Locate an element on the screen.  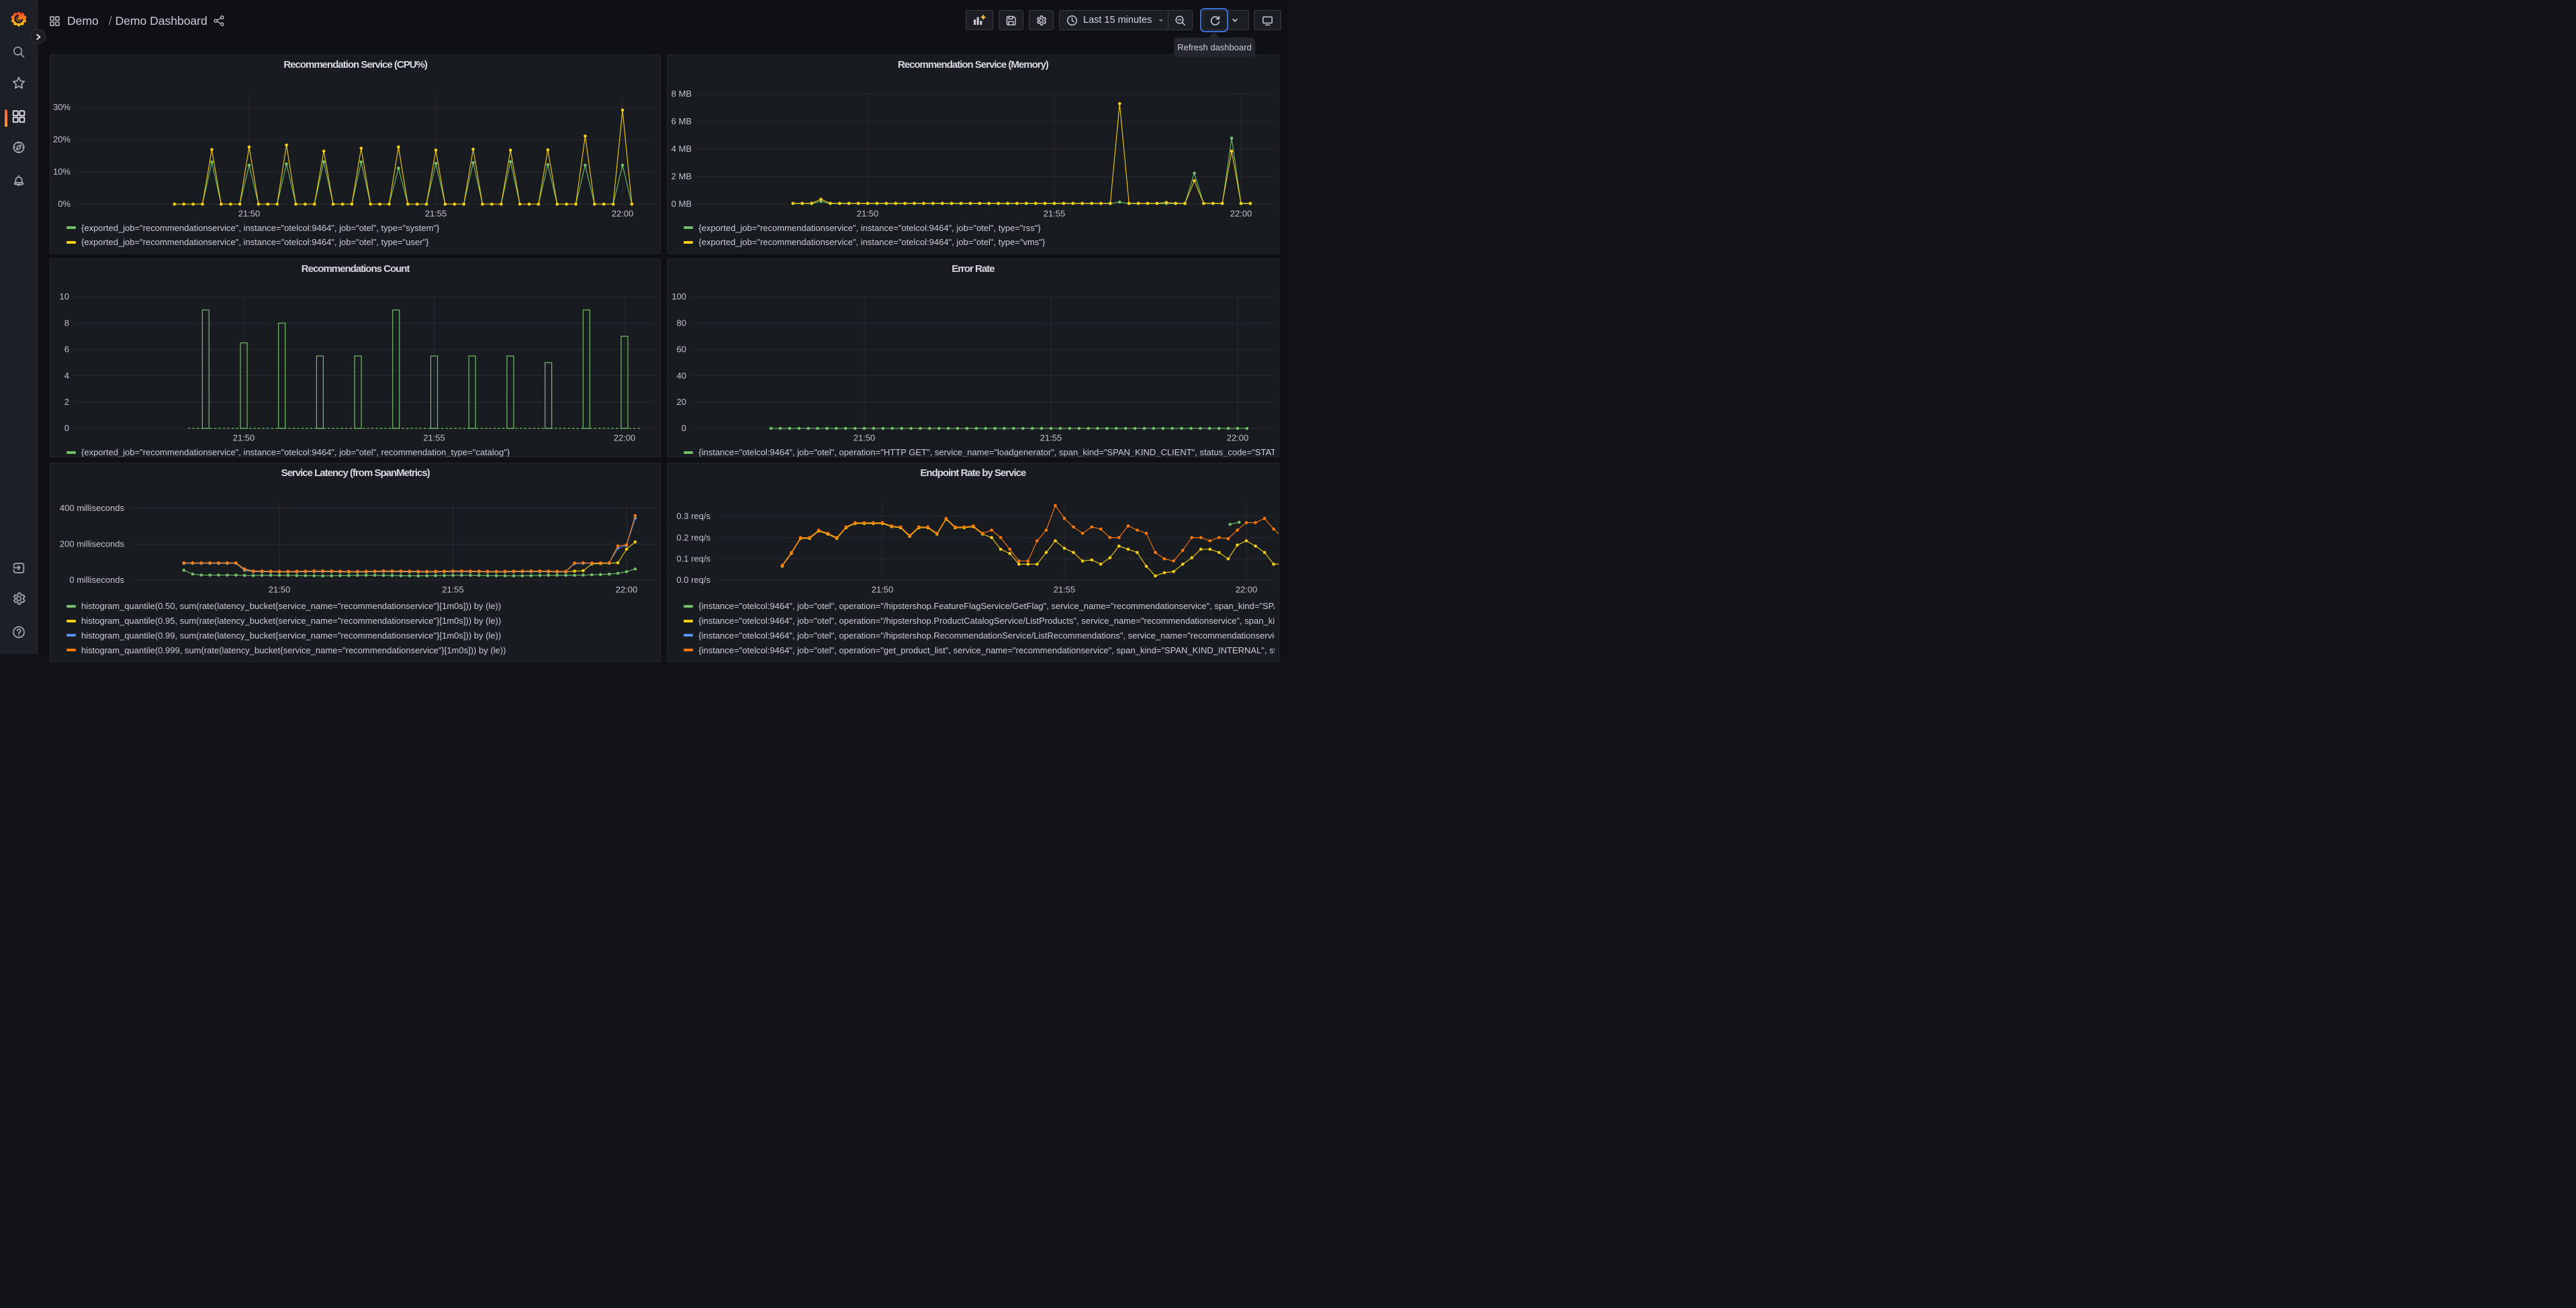
svg-text: 6 is located at coordinates (66, 349).